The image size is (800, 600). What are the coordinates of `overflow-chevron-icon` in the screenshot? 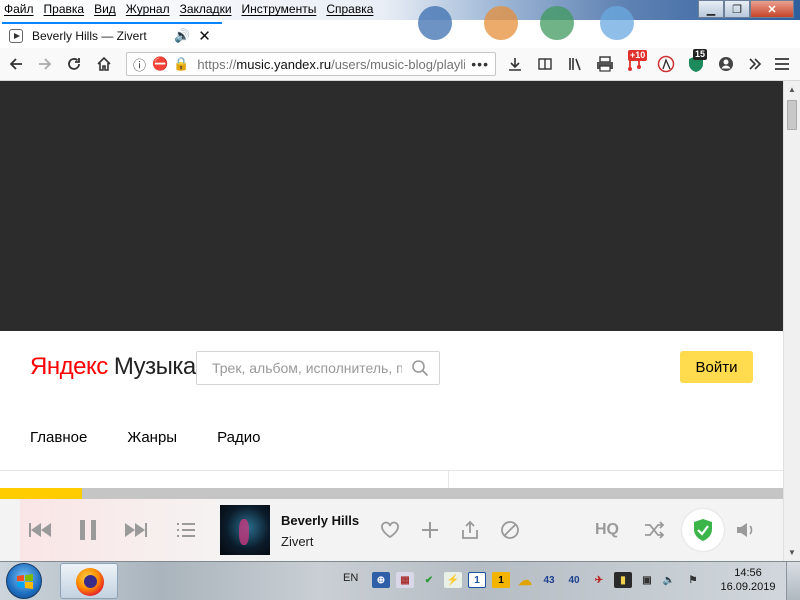 It's located at (755, 64).